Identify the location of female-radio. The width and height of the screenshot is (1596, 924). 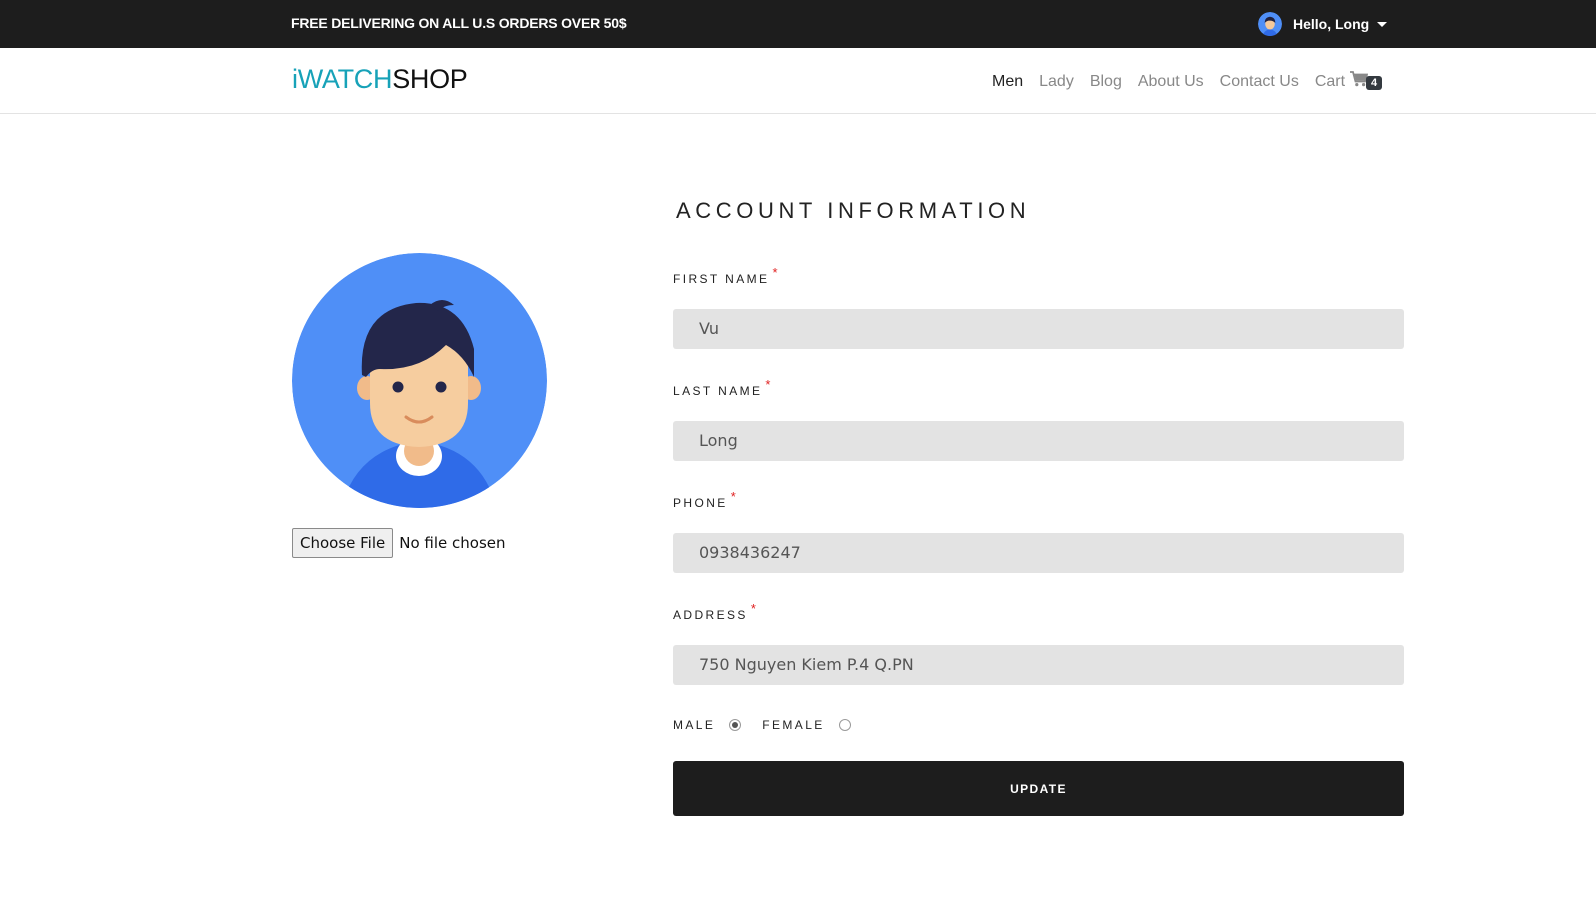
(844, 725).